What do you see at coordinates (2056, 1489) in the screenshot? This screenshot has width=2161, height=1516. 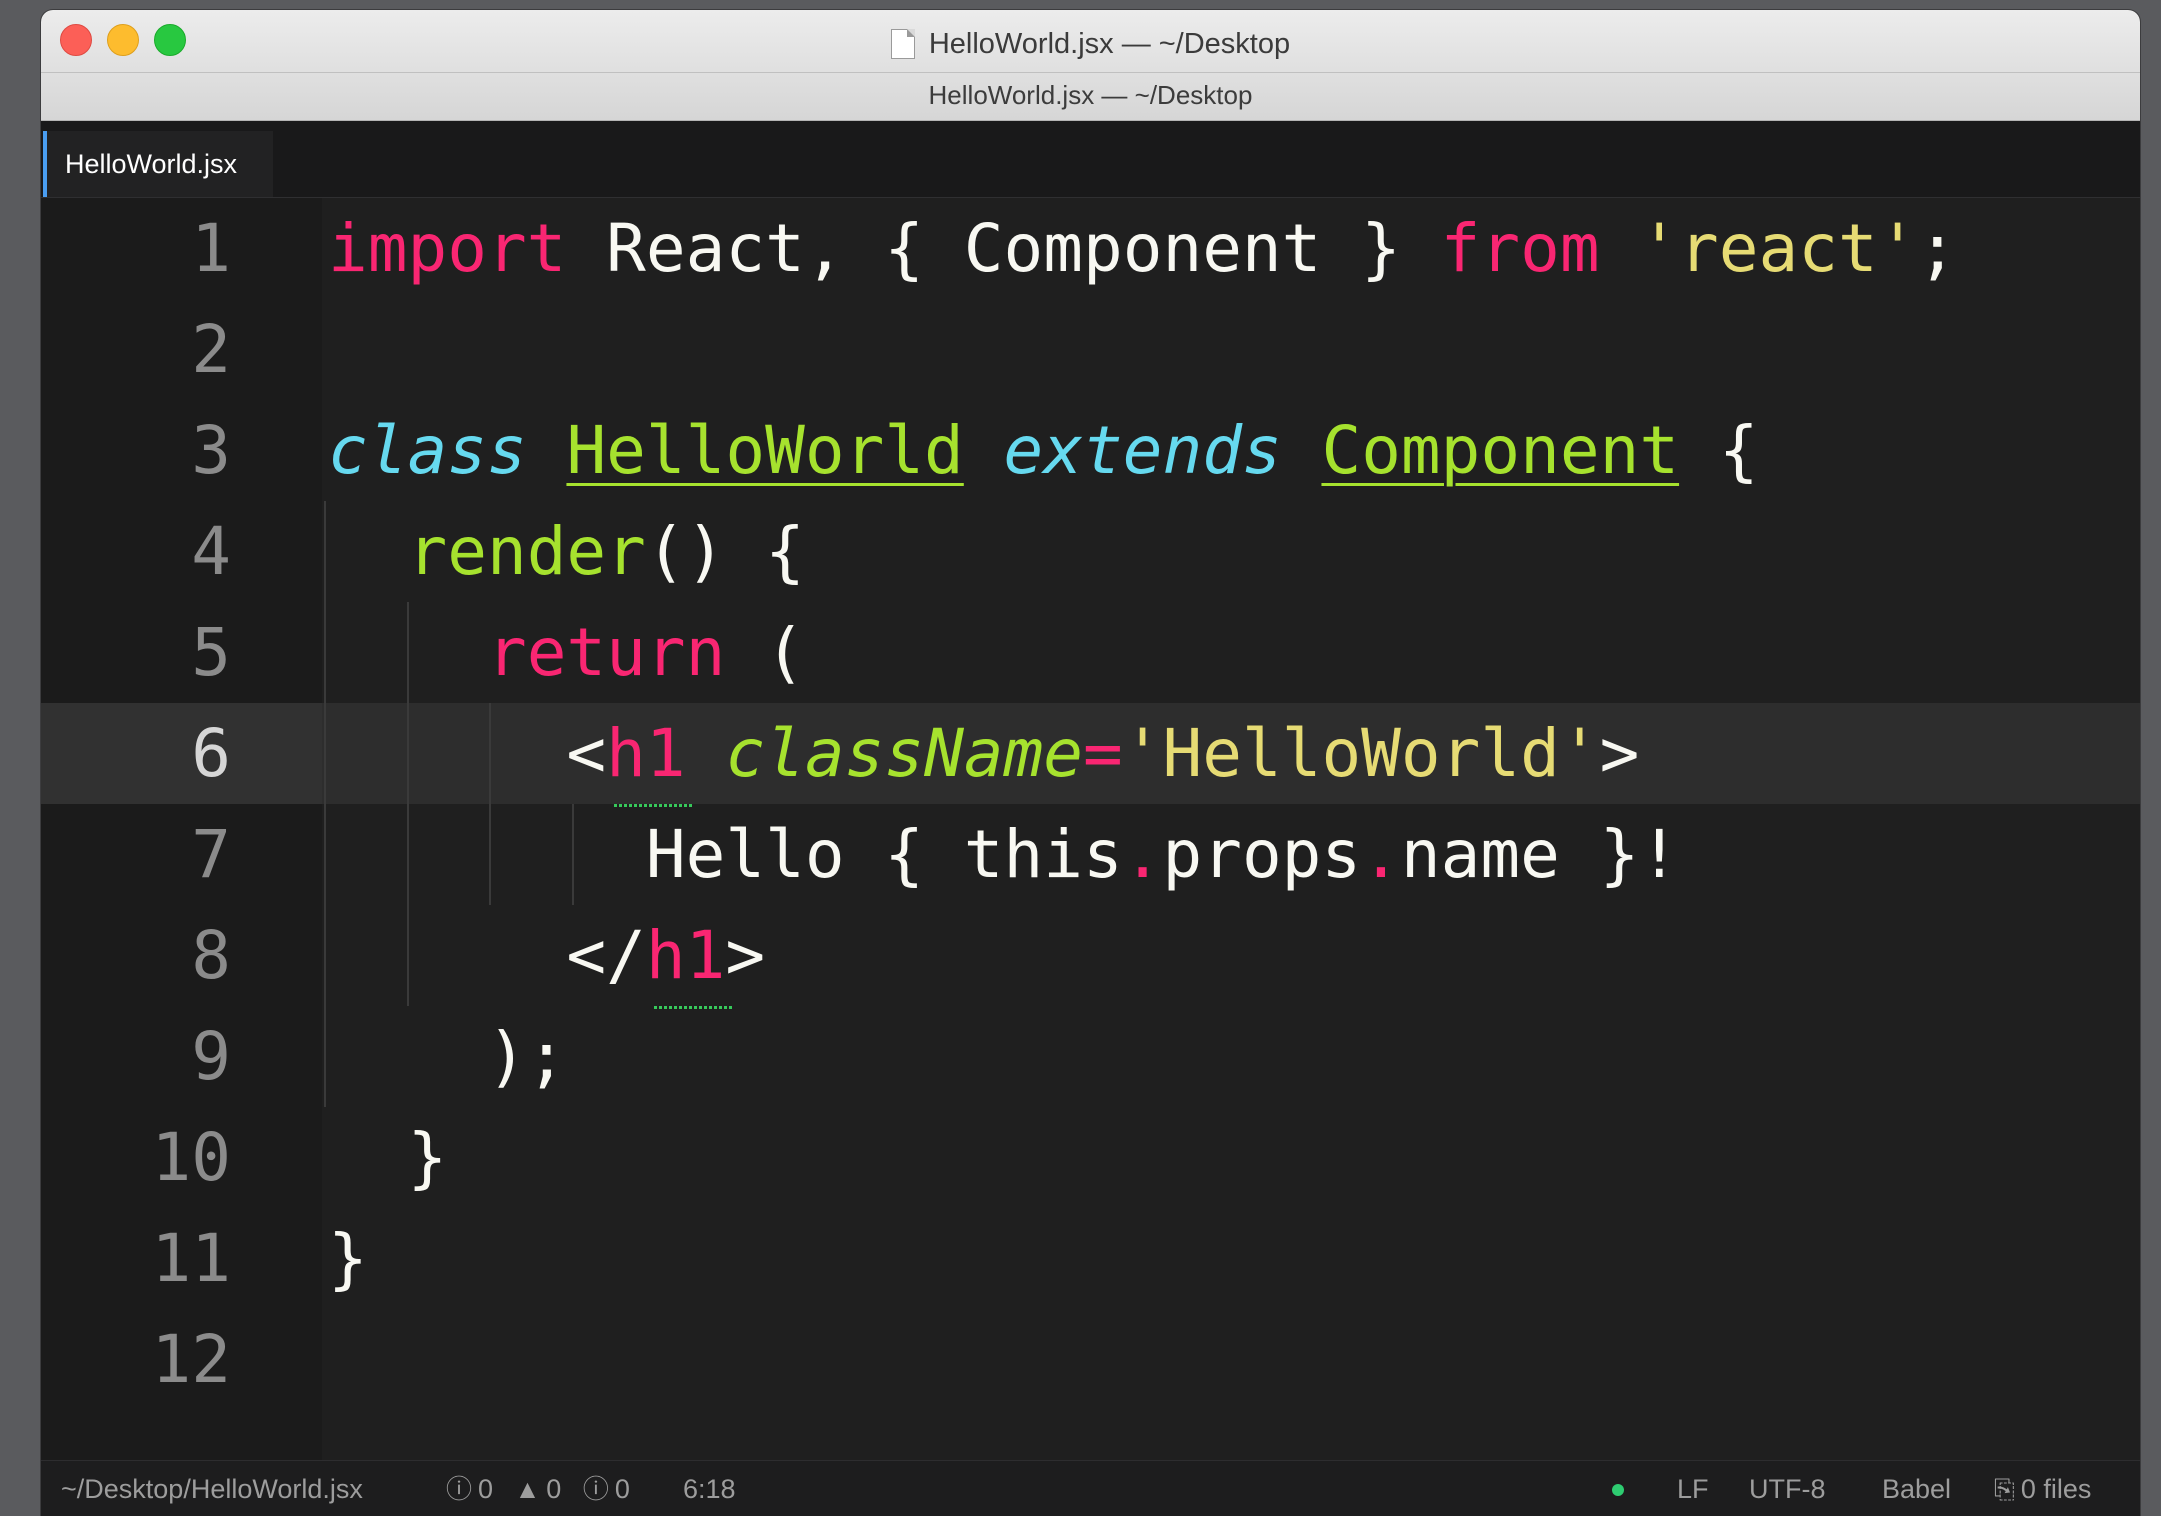 I see `files-count: 0 files` at bounding box center [2056, 1489].